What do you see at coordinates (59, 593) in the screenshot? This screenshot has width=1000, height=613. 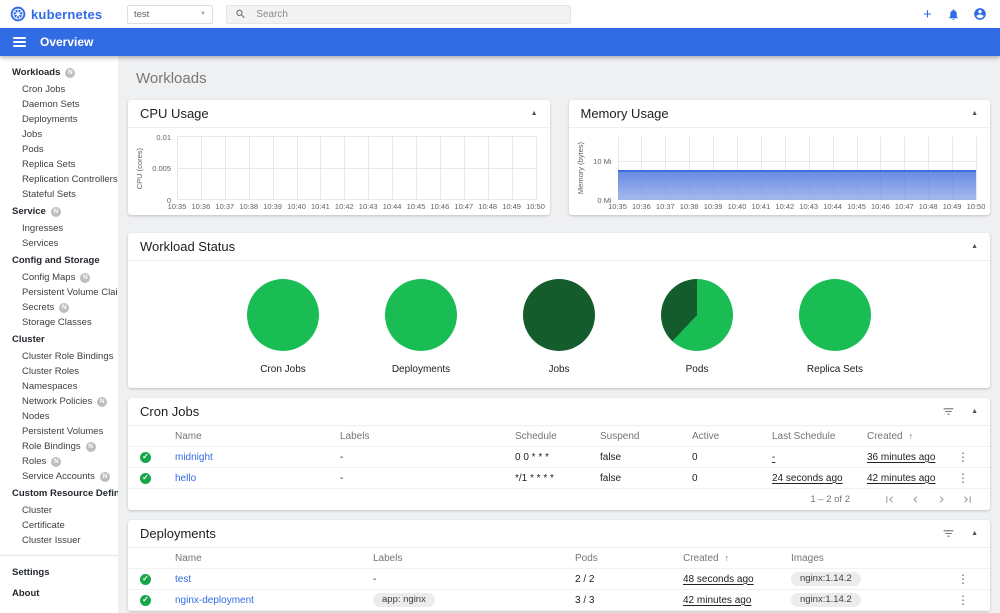 I see `sidebar-item-about: About` at bounding box center [59, 593].